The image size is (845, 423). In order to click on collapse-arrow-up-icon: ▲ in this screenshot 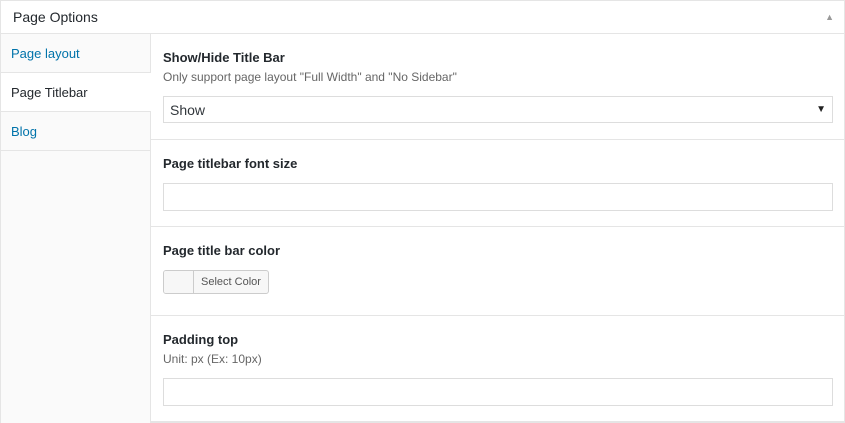, I will do `click(829, 17)`.